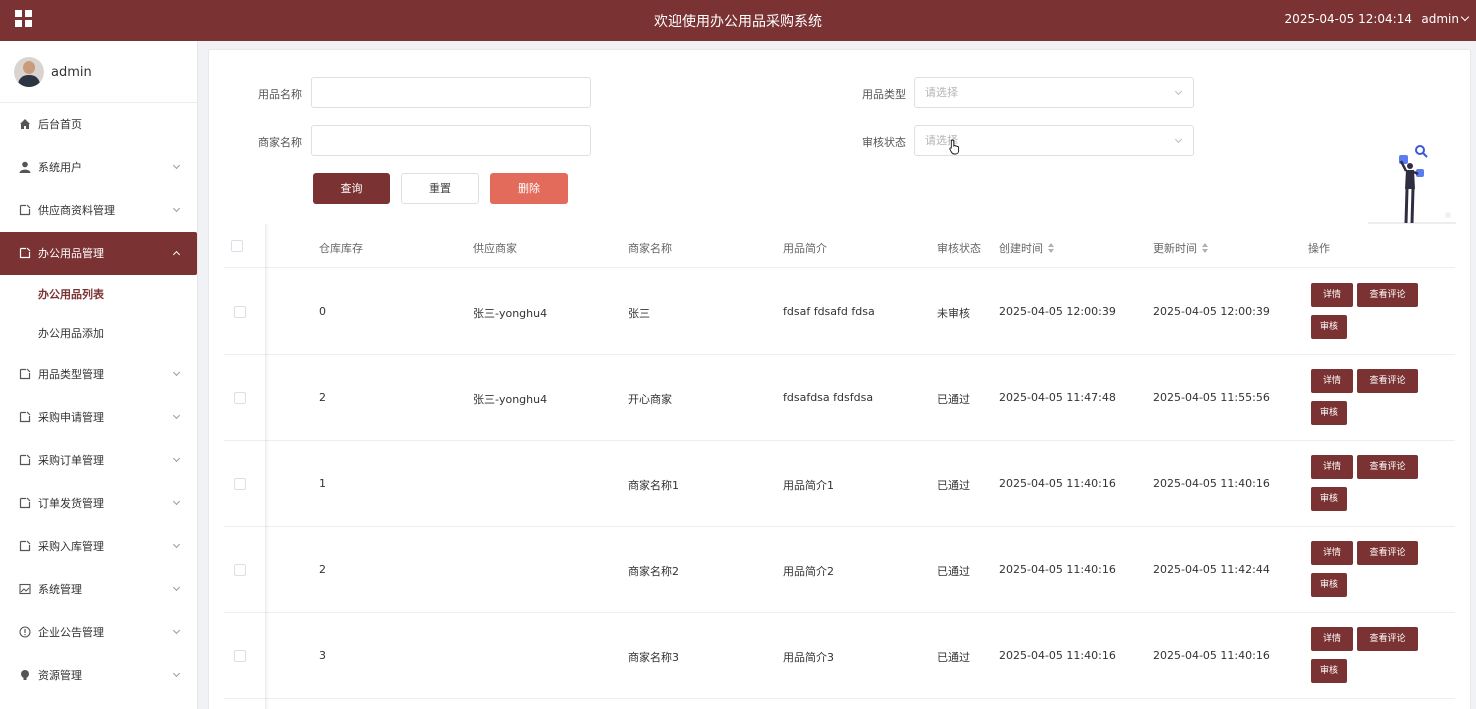 Image resolution: width=1476 pixels, height=709 pixels. Describe the element at coordinates (341, 248) in the screenshot. I see `col-stock: 仓库库存` at that location.